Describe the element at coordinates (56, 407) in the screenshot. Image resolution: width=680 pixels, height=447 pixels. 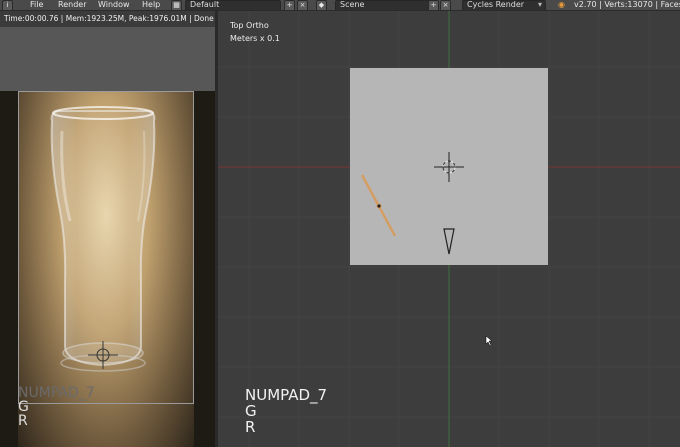
I see `left-key-overlay: NUMPAD_7 G R` at that location.